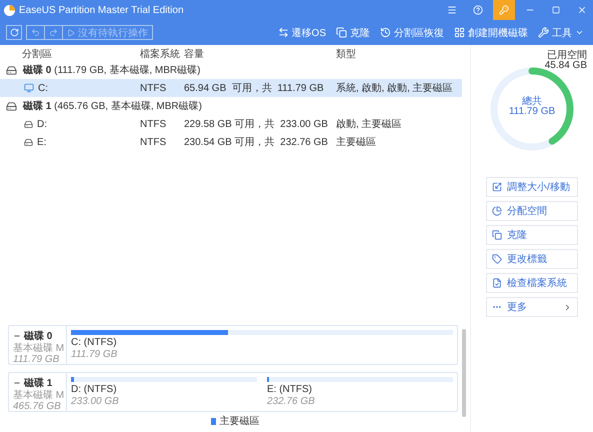 Image resolution: width=593 pixels, height=432 pixels. Describe the element at coordinates (368, 124) in the screenshot. I see `table-cell-text: 啟動, 主要磁區` at that location.